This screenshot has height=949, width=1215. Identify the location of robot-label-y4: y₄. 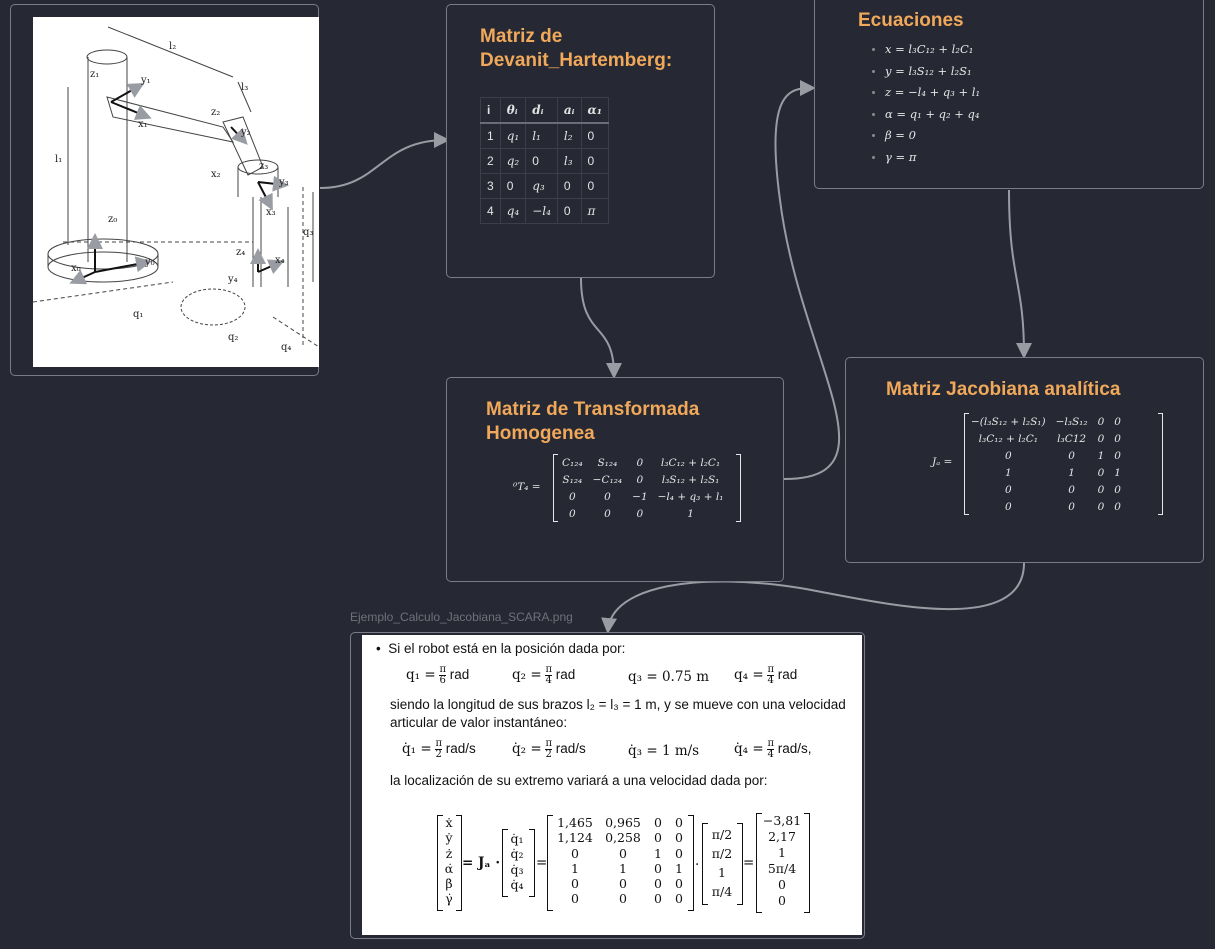
(232, 279).